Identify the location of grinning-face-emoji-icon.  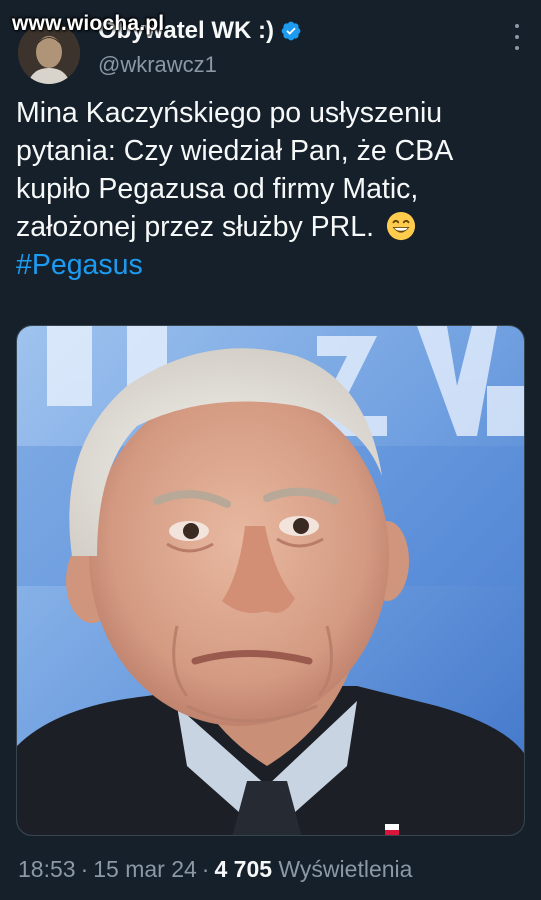
(401, 226).